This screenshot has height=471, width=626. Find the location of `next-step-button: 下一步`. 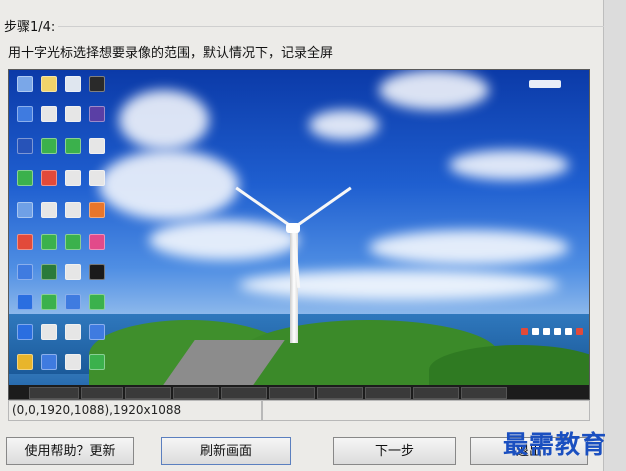

next-step-button: 下一步 is located at coordinates (394, 451).